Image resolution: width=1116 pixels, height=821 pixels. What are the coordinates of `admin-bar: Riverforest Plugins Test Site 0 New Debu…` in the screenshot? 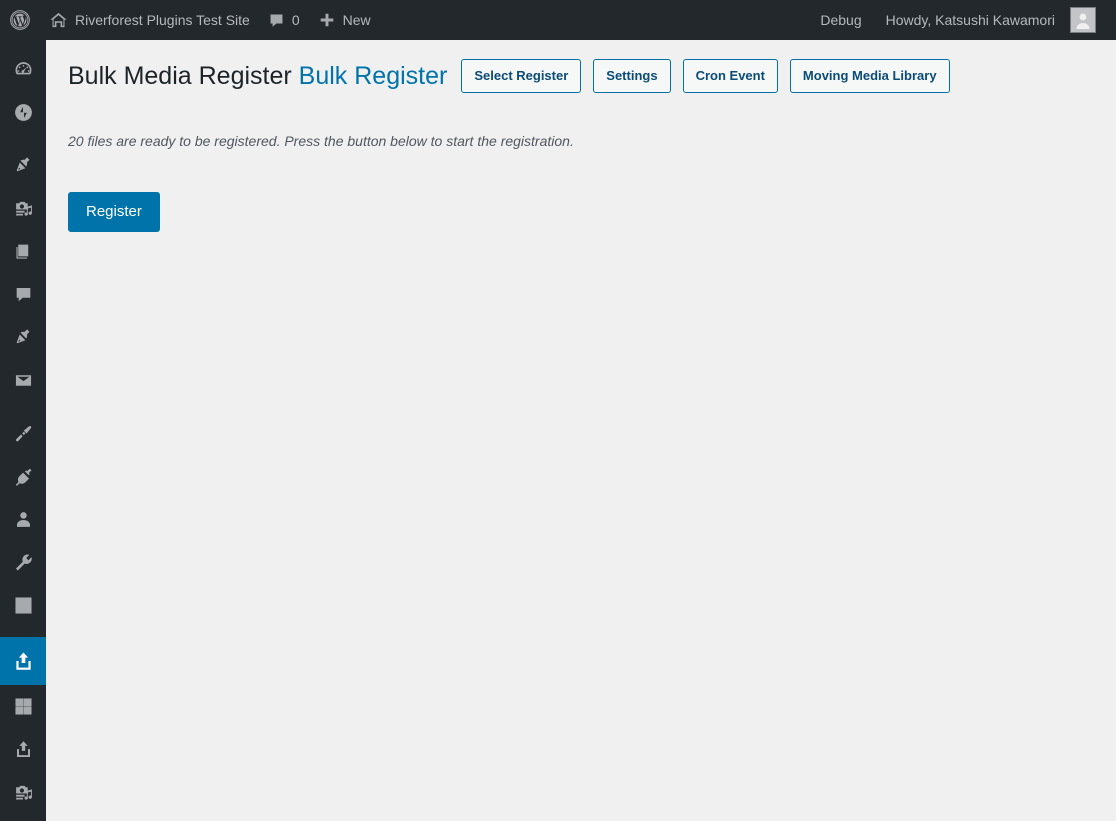 It's located at (558, 20).